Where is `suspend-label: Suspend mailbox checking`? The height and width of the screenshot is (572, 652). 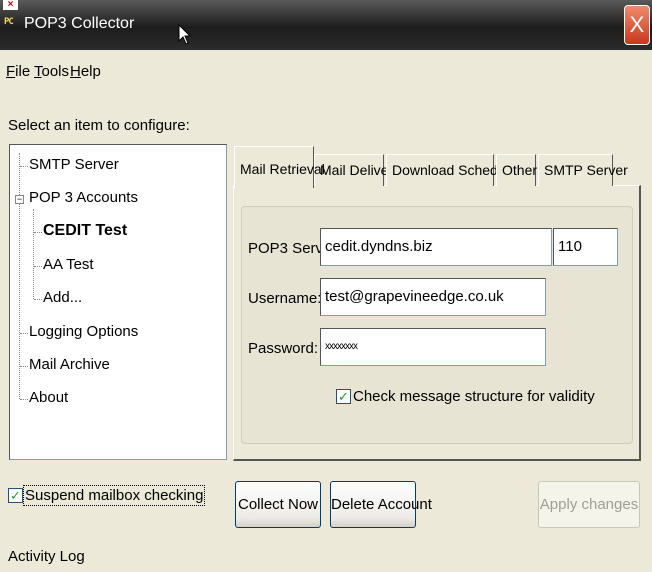
suspend-label: Suspend mailbox checking is located at coordinates (114, 495).